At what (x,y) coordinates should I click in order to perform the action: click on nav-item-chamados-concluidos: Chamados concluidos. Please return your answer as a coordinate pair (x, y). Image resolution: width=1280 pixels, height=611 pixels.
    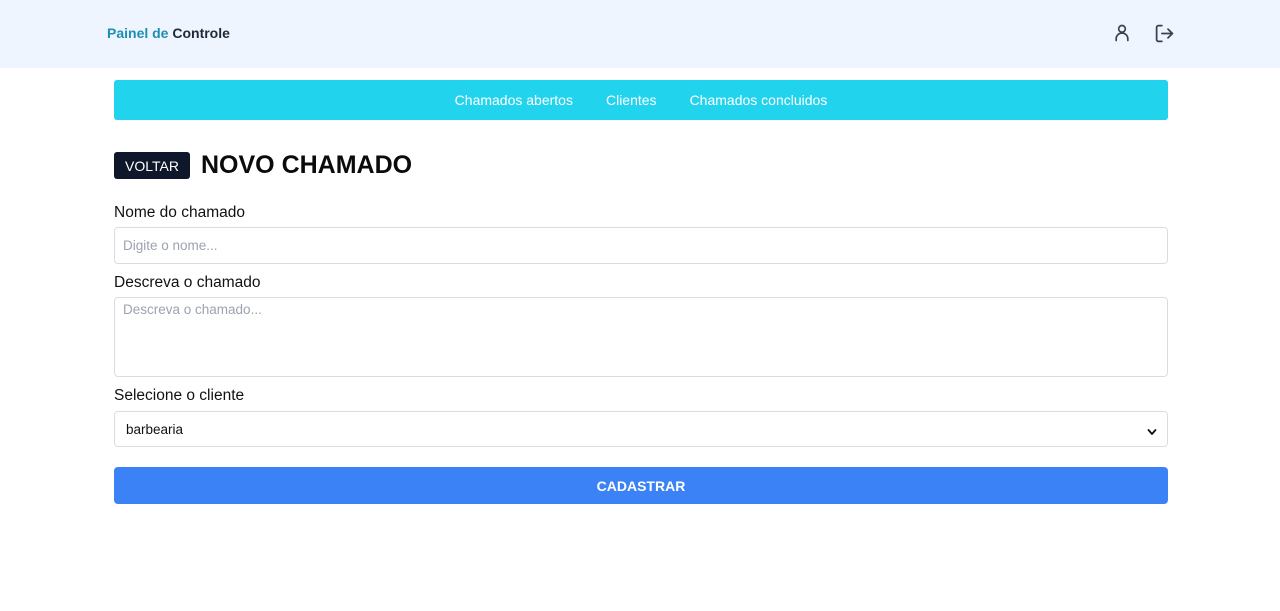
    Looking at the image, I should click on (759, 100).